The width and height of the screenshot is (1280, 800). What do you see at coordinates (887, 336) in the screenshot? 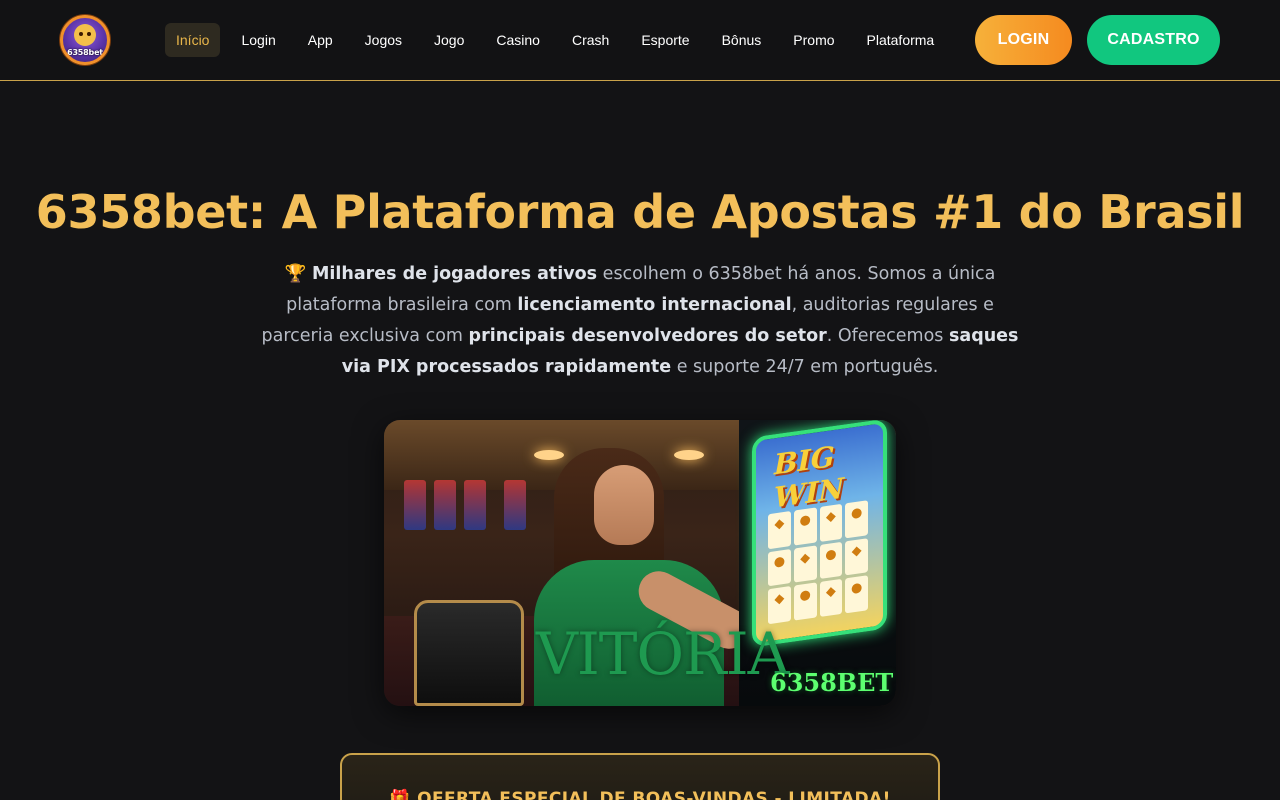
I see `hero-text-part: . Oferecemos` at bounding box center [887, 336].